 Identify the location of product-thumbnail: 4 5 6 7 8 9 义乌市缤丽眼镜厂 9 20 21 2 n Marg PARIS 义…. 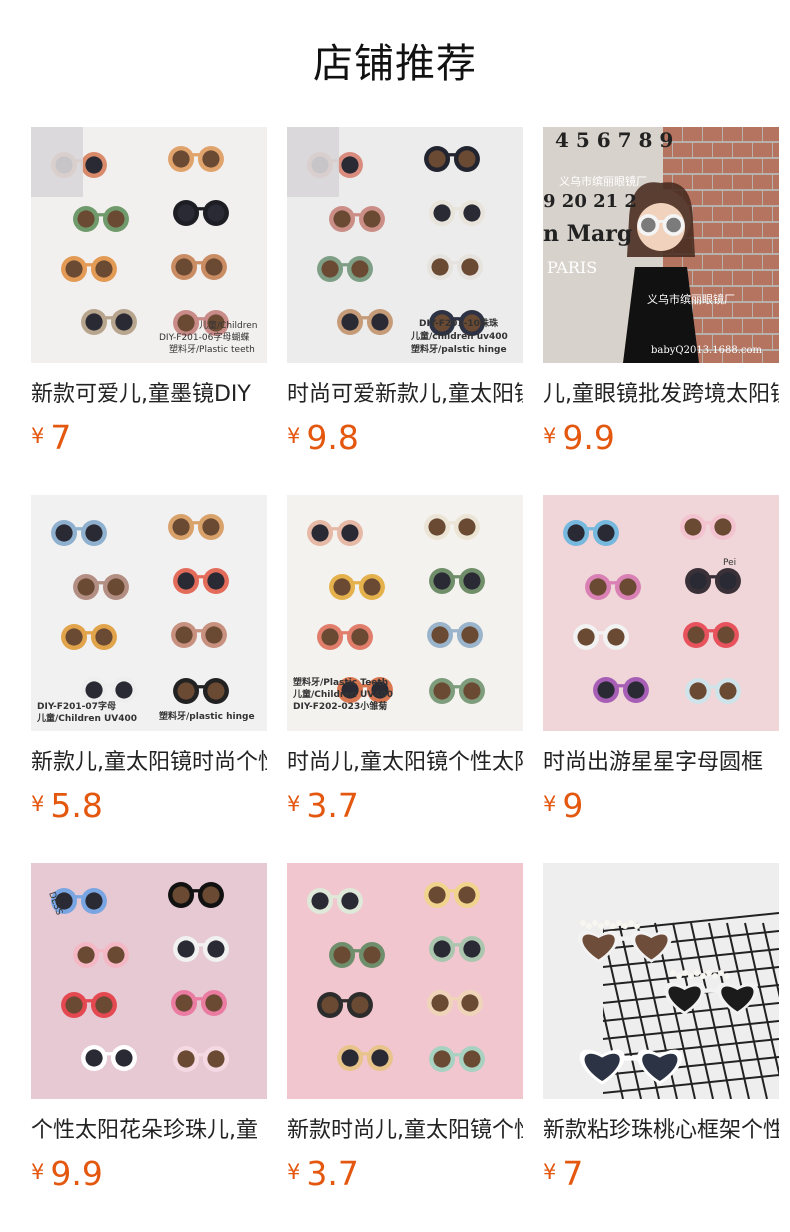
(661, 245).